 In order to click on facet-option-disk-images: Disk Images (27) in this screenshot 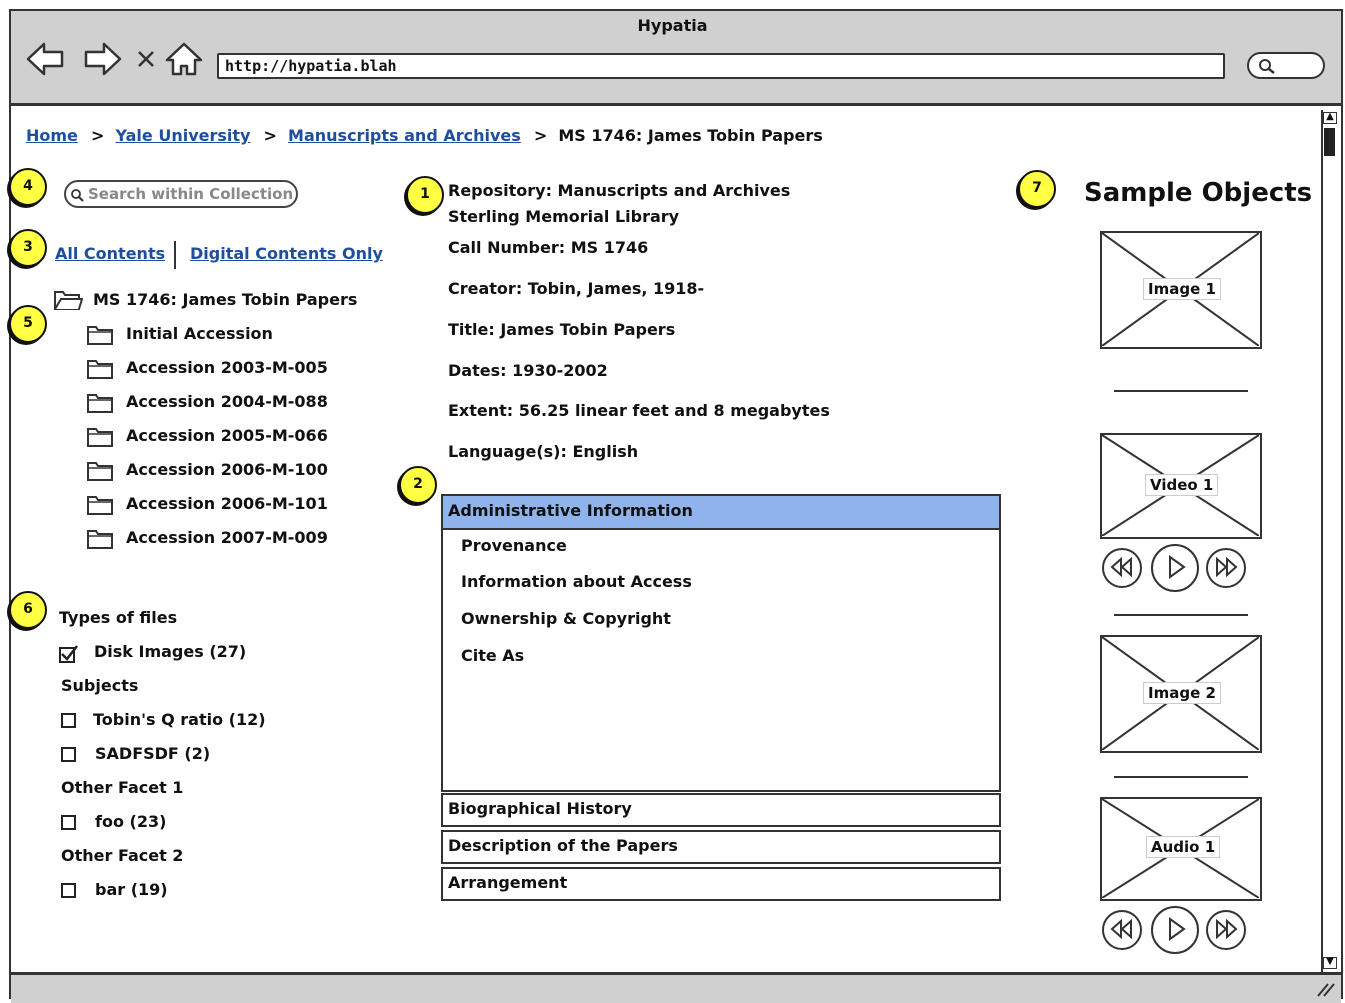, I will do `click(170, 651)`.